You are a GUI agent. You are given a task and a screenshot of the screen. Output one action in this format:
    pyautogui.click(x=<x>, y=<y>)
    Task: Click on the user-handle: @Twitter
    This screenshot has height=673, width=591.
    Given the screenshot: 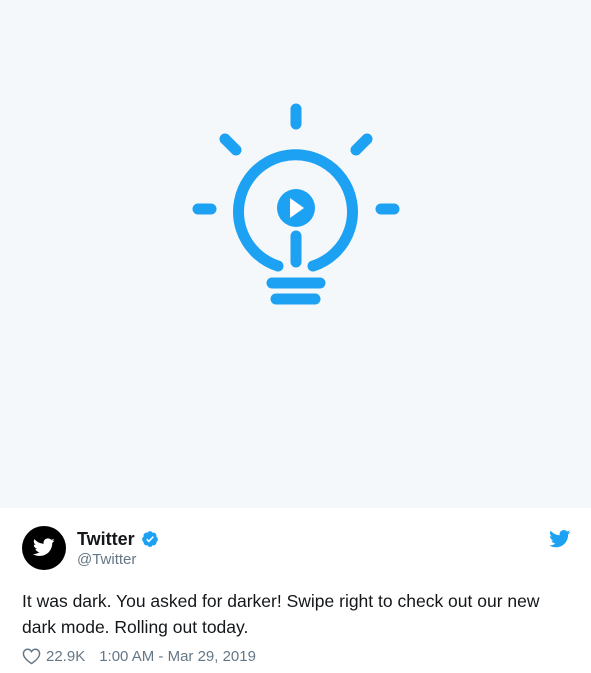 What is the action you would take?
    pyautogui.click(x=106, y=560)
    